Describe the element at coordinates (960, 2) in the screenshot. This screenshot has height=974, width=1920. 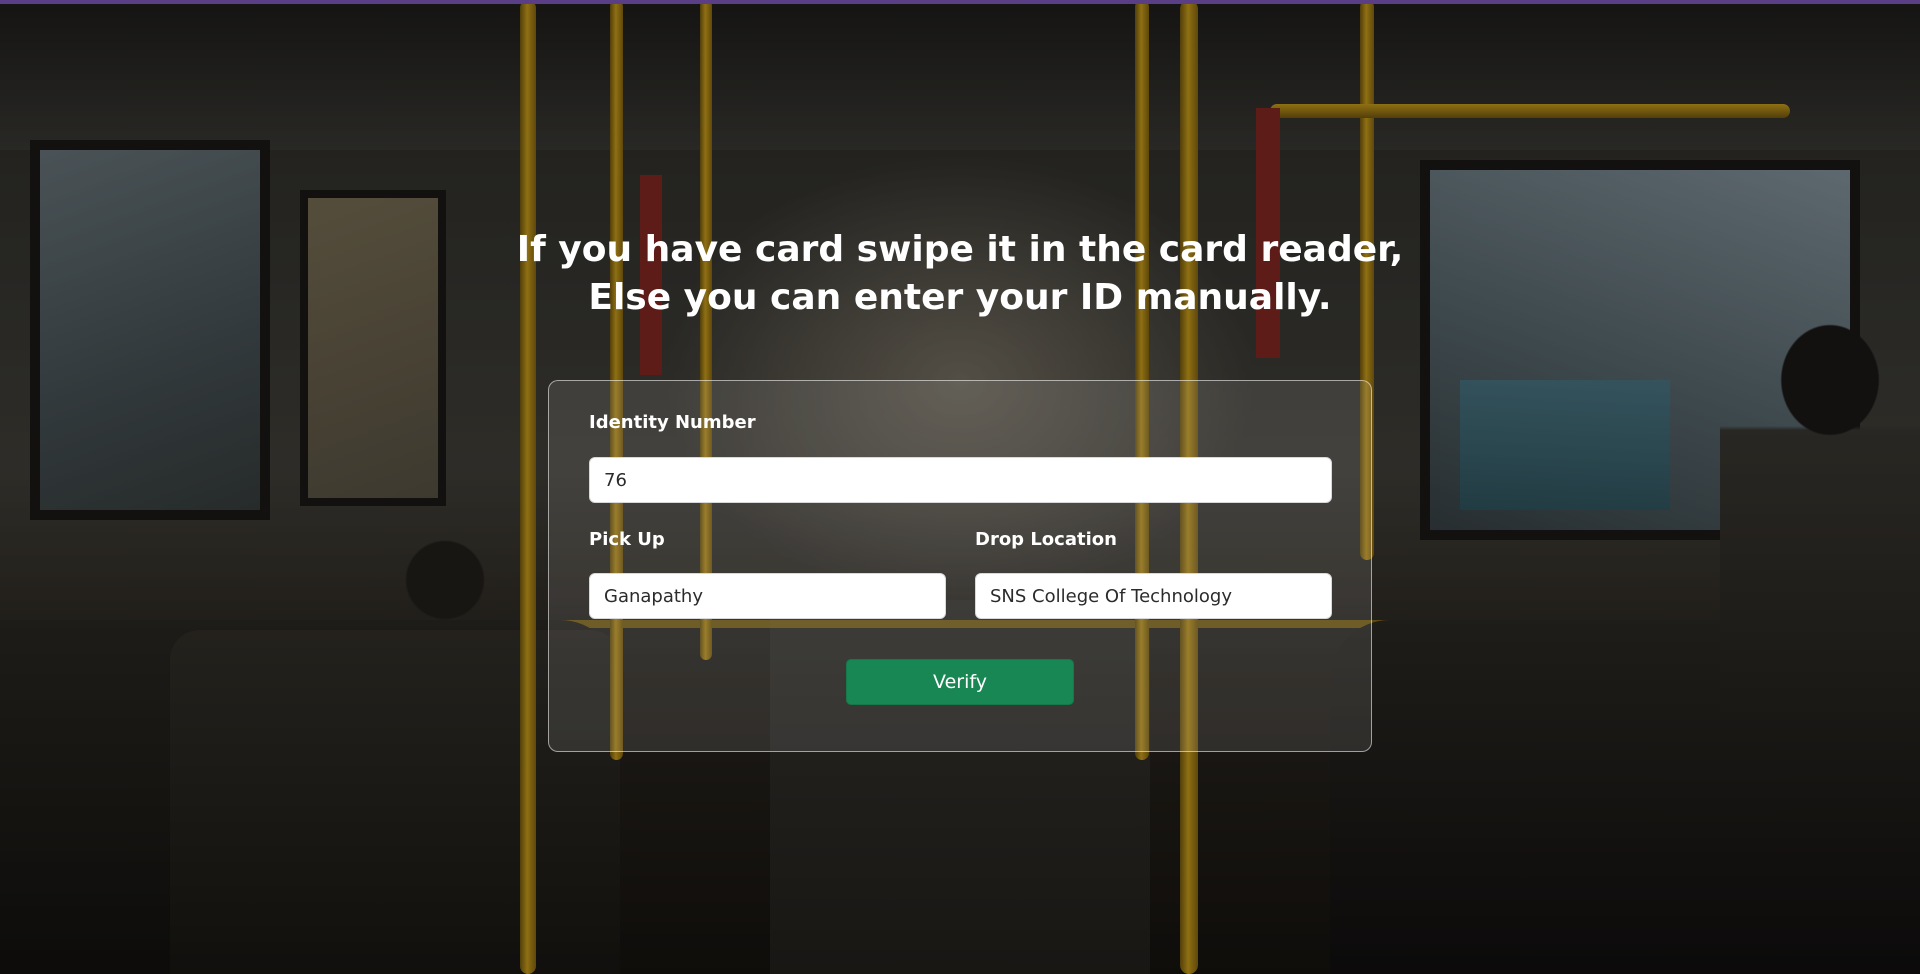
I see `top-strip` at that location.